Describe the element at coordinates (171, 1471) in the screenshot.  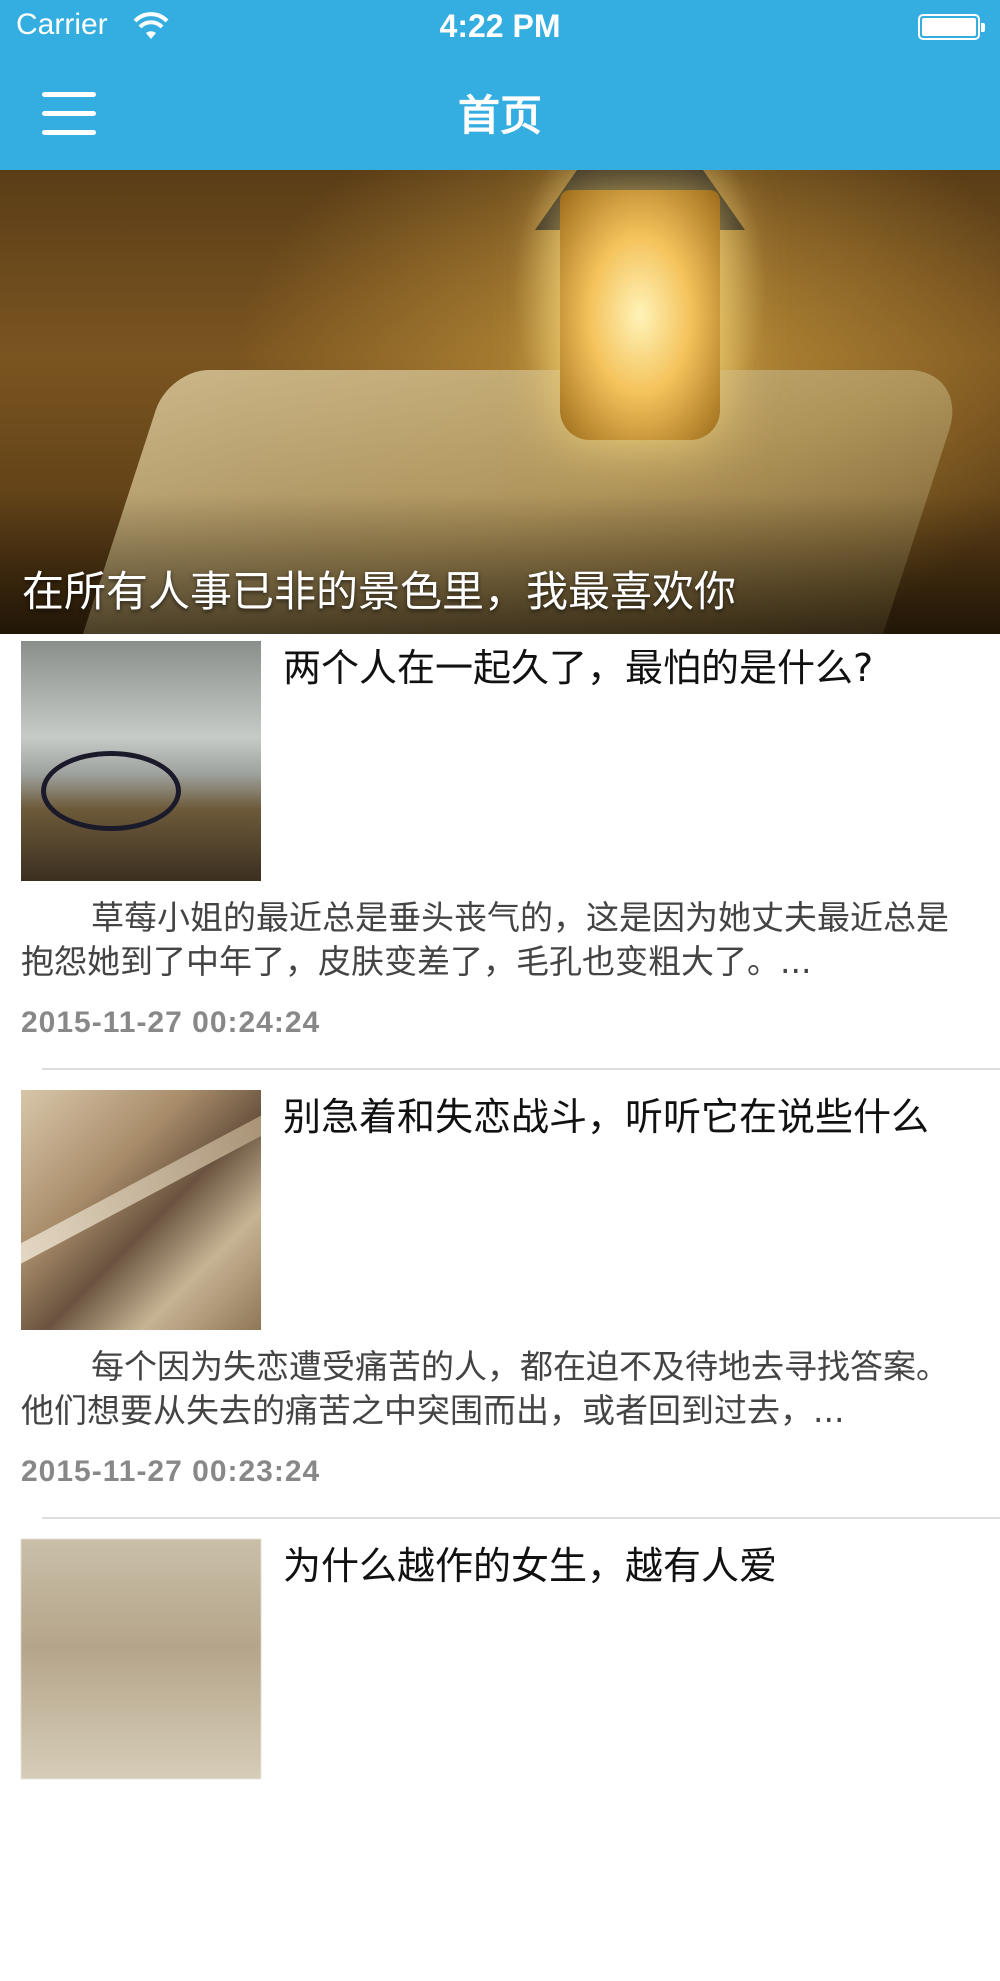
I see `article-date: 2015-11-27 00:23:24` at that location.